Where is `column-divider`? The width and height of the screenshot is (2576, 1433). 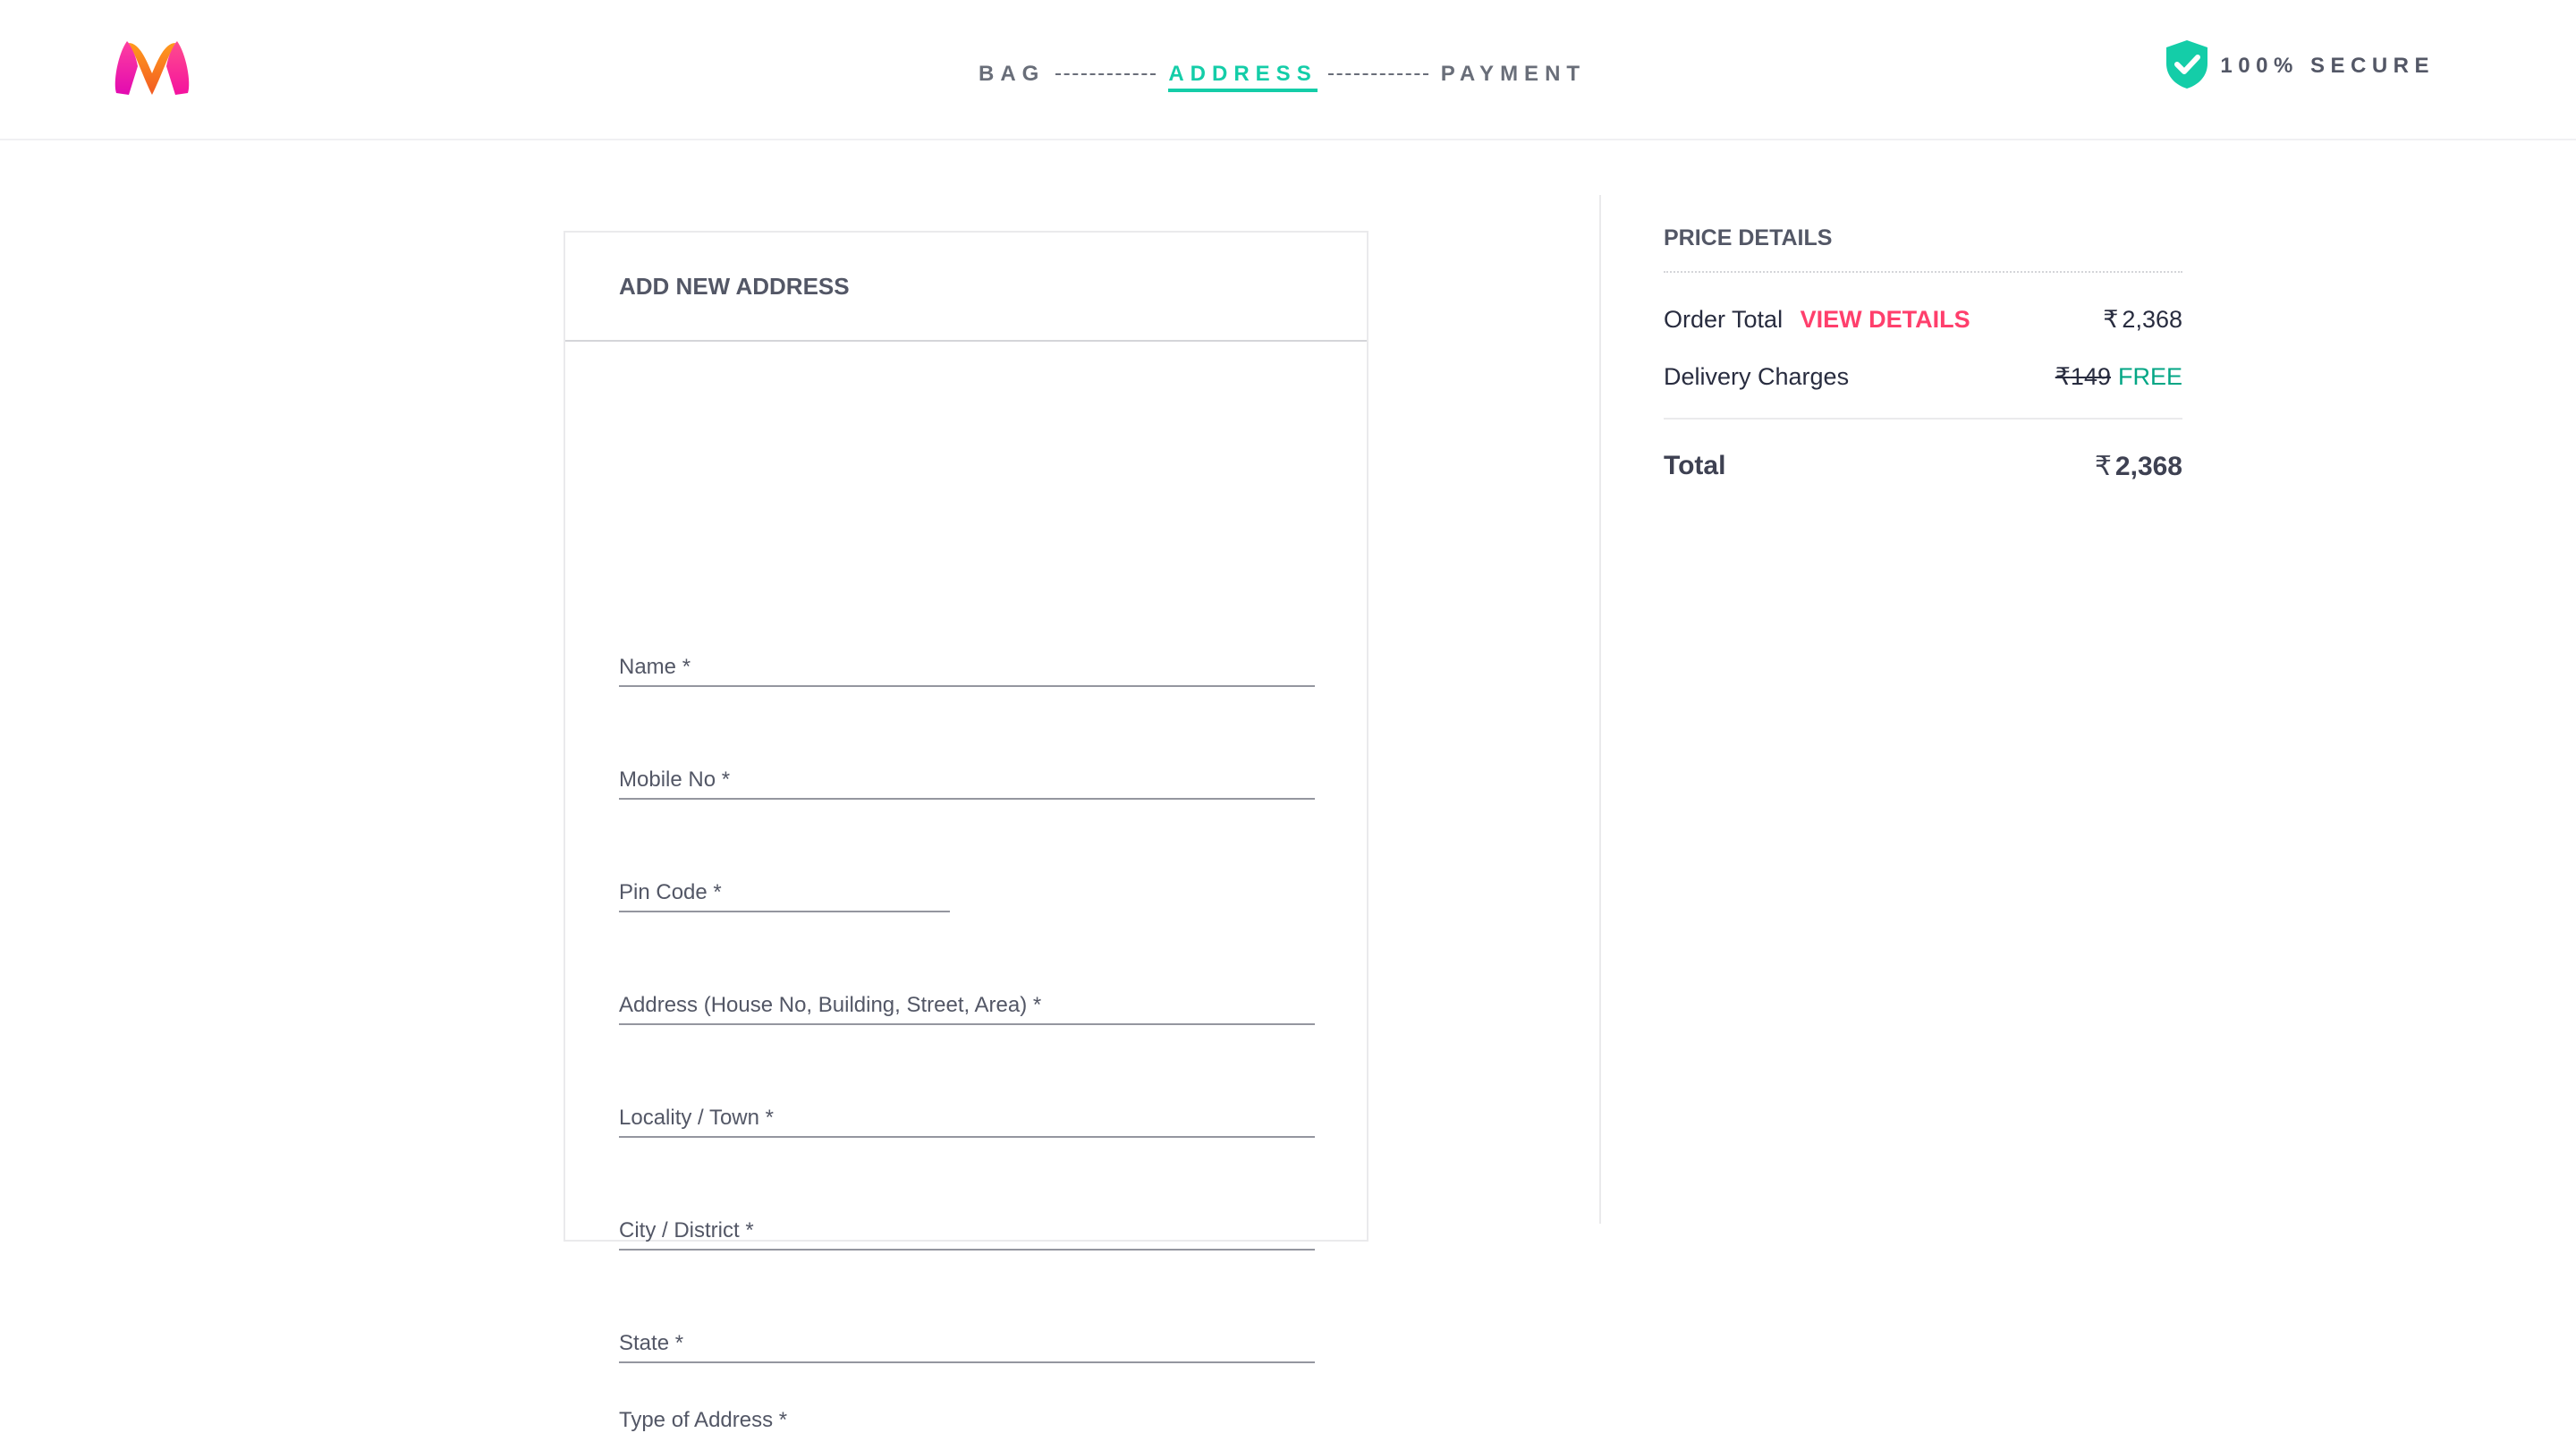
column-divider is located at coordinates (1600, 709).